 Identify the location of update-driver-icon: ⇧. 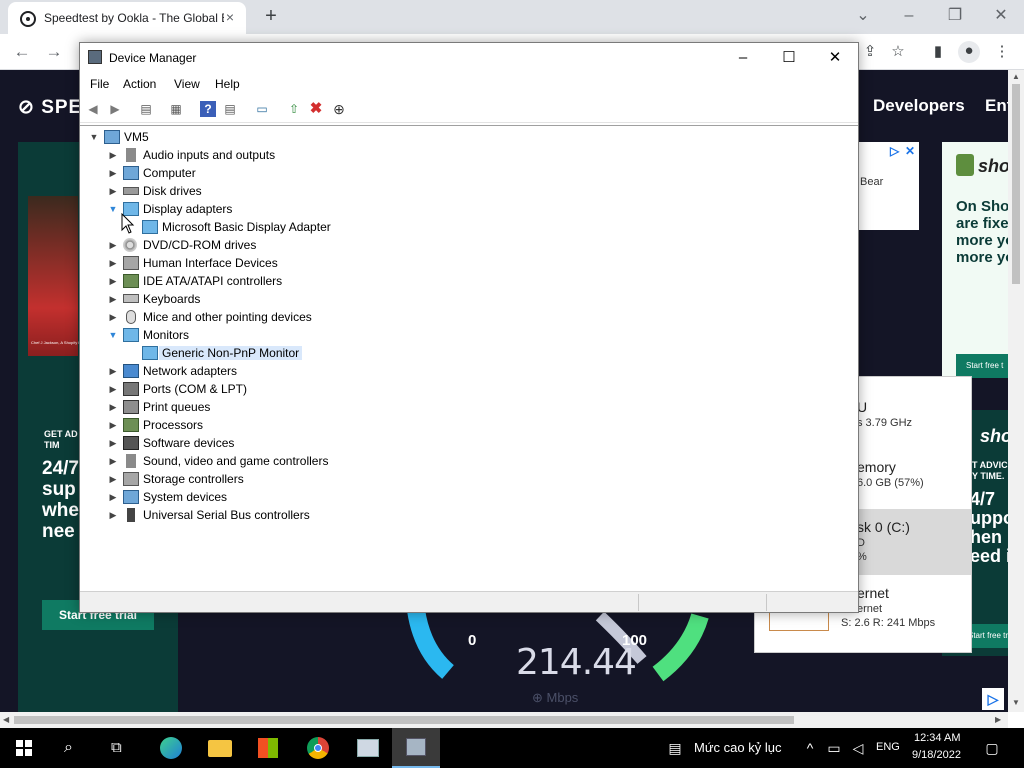
(294, 109).